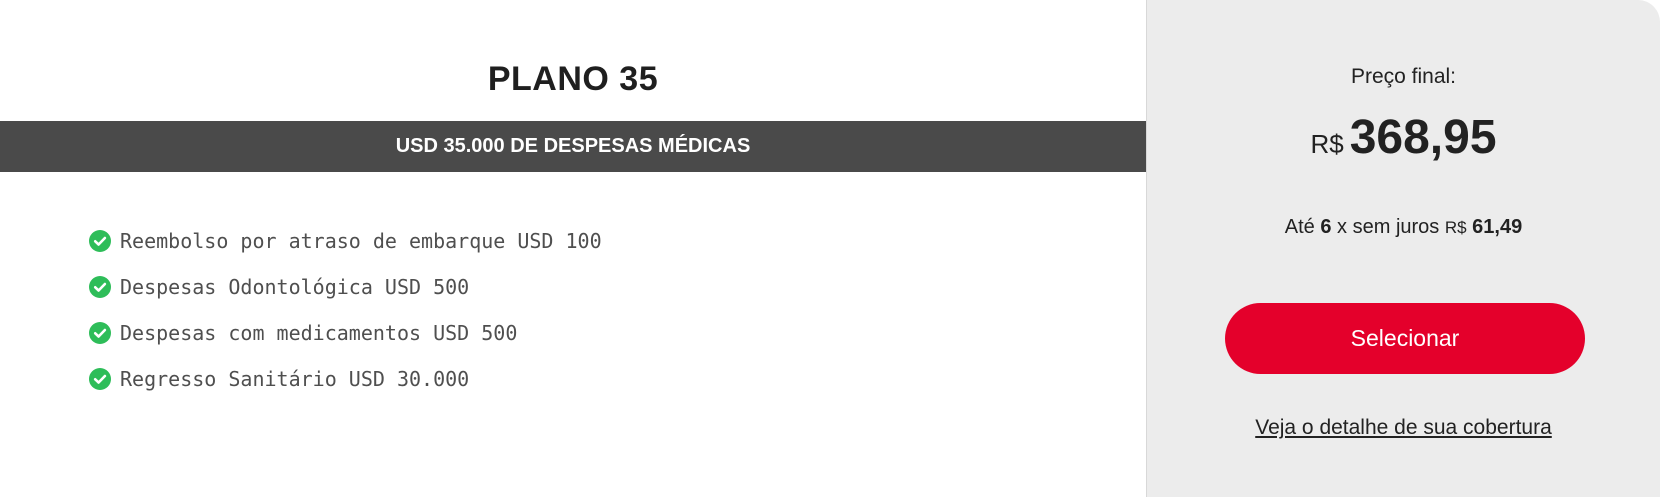 The width and height of the screenshot is (1660, 497). I want to click on final-price: R$ 368,95, so click(1403, 137).